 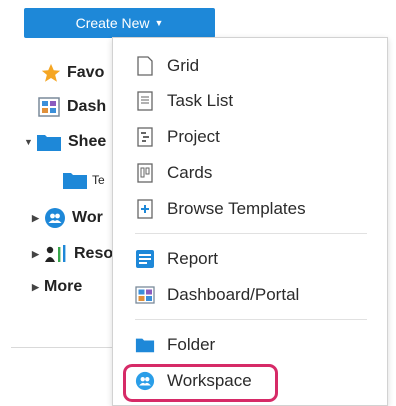 What do you see at coordinates (200, 100) in the screenshot?
I see `menu-item-label: Task List` at bounding box center [200, 100].